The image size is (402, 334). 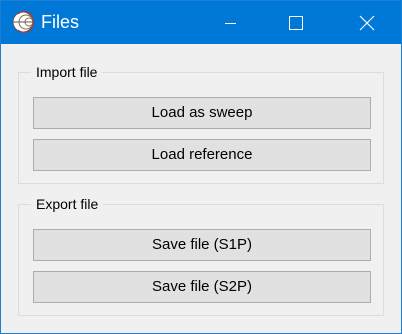 What do you see at coordinates (23, 22) in the screenshot?
I see `smith-chart-icon` at bounding box center [23, 22].